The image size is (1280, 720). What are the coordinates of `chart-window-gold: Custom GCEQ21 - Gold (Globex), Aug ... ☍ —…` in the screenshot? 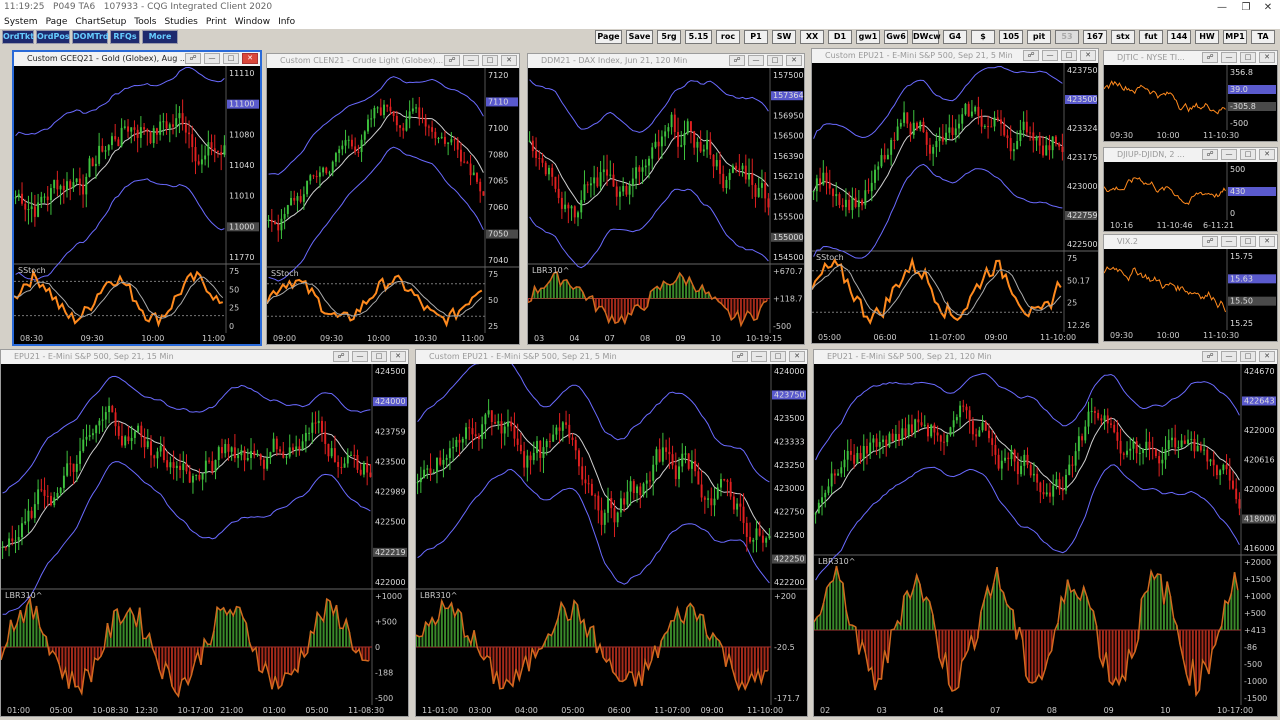 It's located at (137, 198).